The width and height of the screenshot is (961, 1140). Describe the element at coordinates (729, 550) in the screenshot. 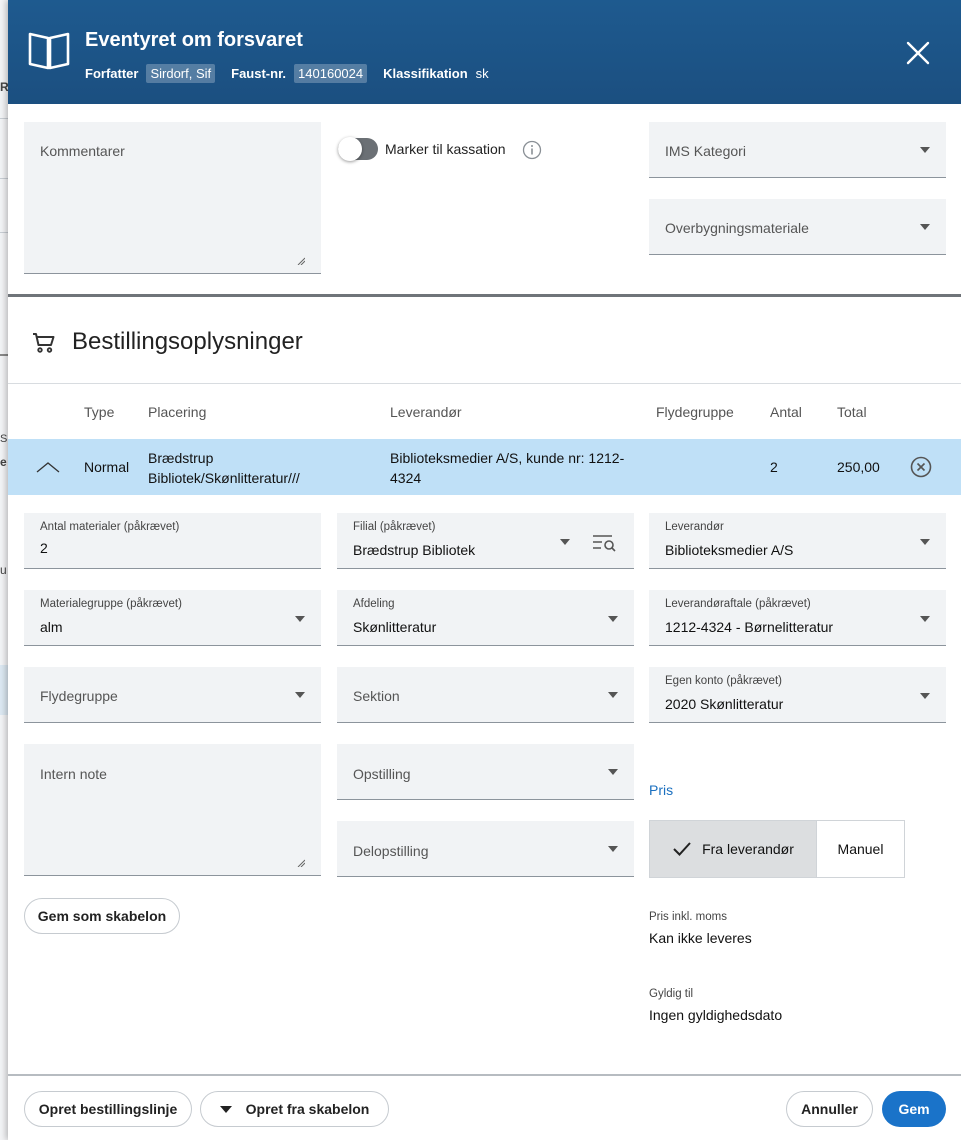

I see `supplier-value: Biblioteksmedier A/S` at that location.